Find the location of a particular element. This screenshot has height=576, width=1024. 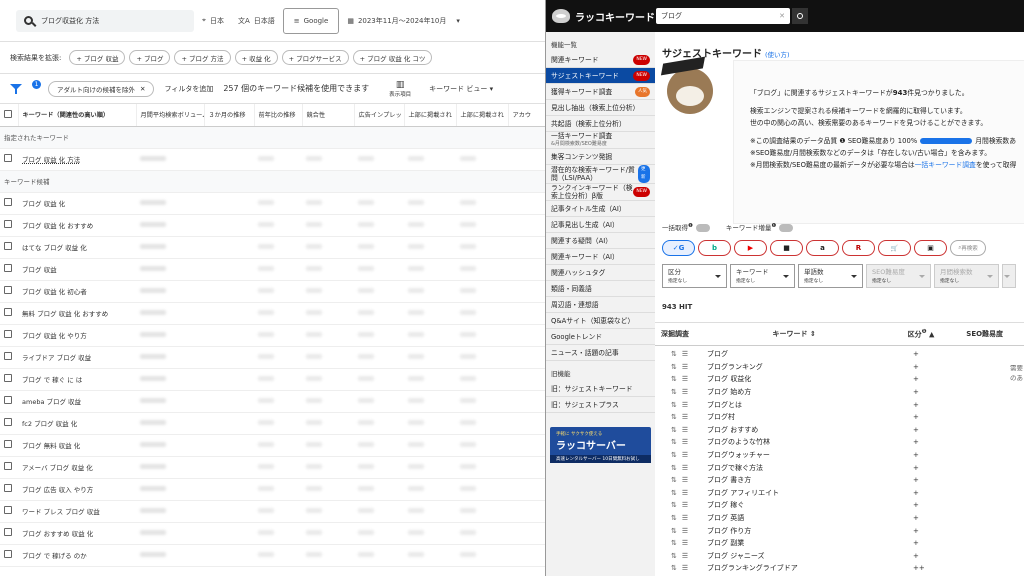

result-row: ⇅ ☰ ブログ アフィリエイト + is located at coordinates (839, 493).